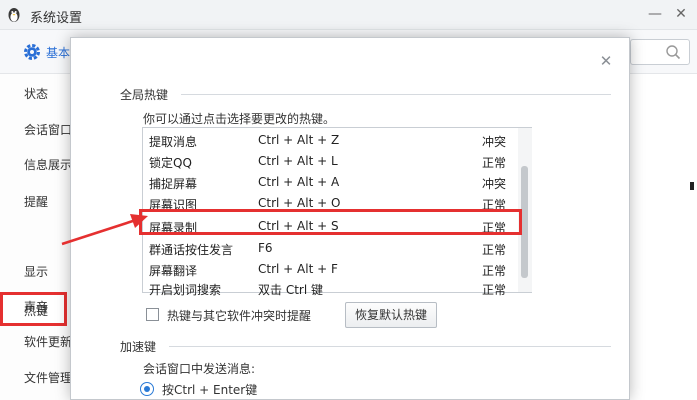 The width and height of the screenshot is (697, 400). I want to click on cursor-mark, so click(692, 186).